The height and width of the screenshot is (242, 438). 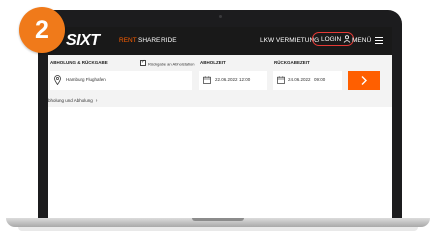 I want to click on search-submit-button, so click(x=364, y=80).